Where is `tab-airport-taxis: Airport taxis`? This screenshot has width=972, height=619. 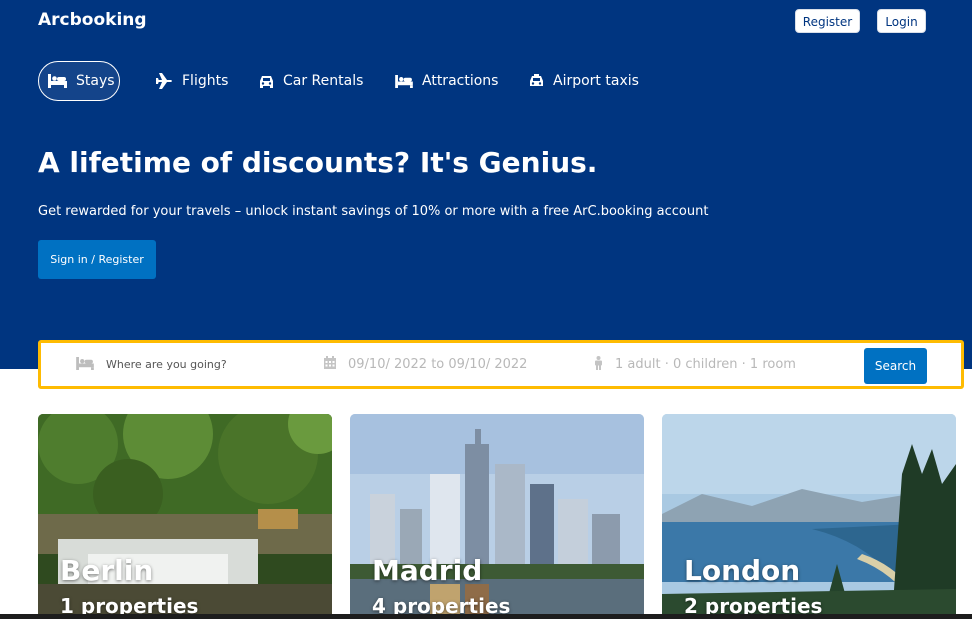
tab-airport-taxis: Airport taxis is located at coordinates (584, 81).